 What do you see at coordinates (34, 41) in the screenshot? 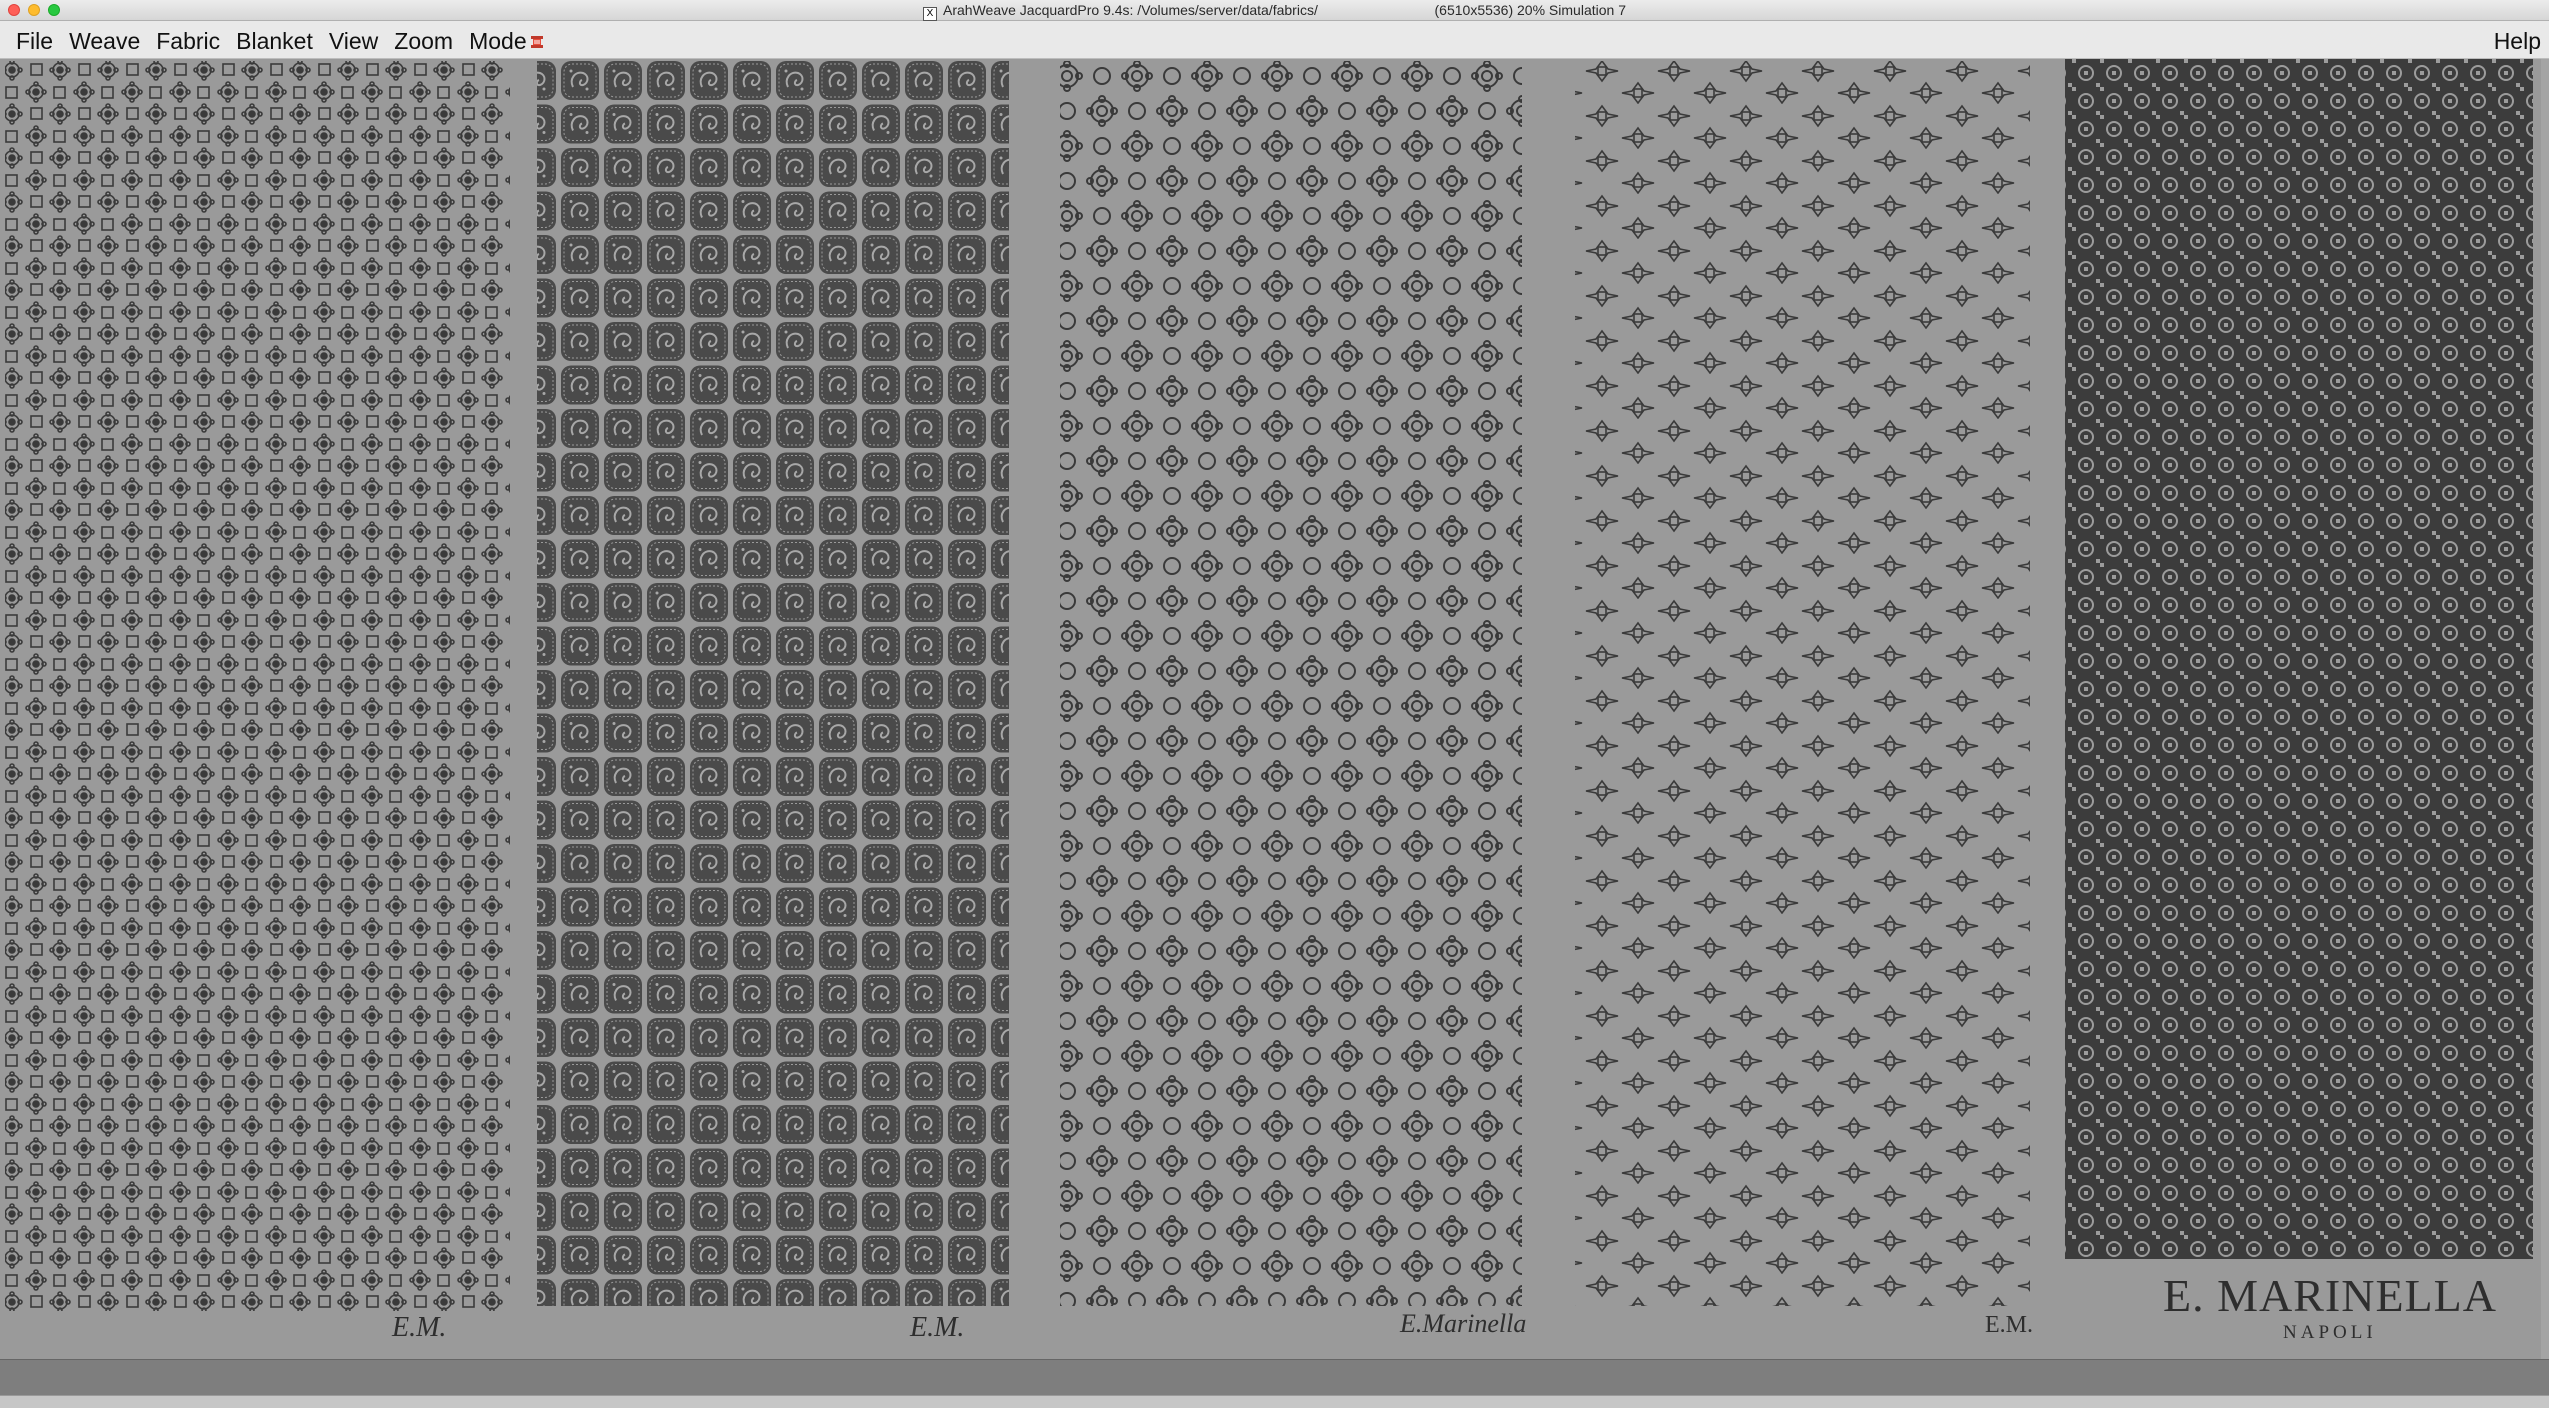
I see `menu-file: File` at bounding box center [34, 41].